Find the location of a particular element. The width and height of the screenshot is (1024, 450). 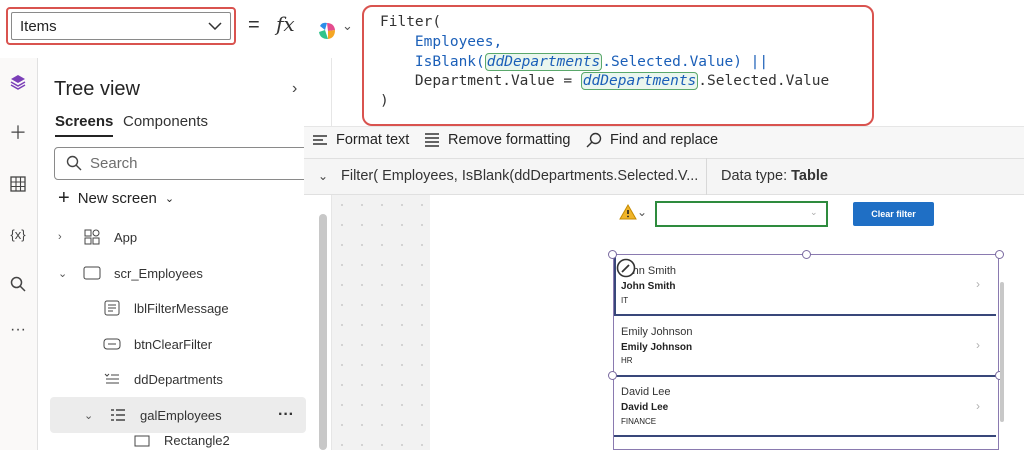

tree-item-label: ddDepartments is located at coordinates (178, 379).